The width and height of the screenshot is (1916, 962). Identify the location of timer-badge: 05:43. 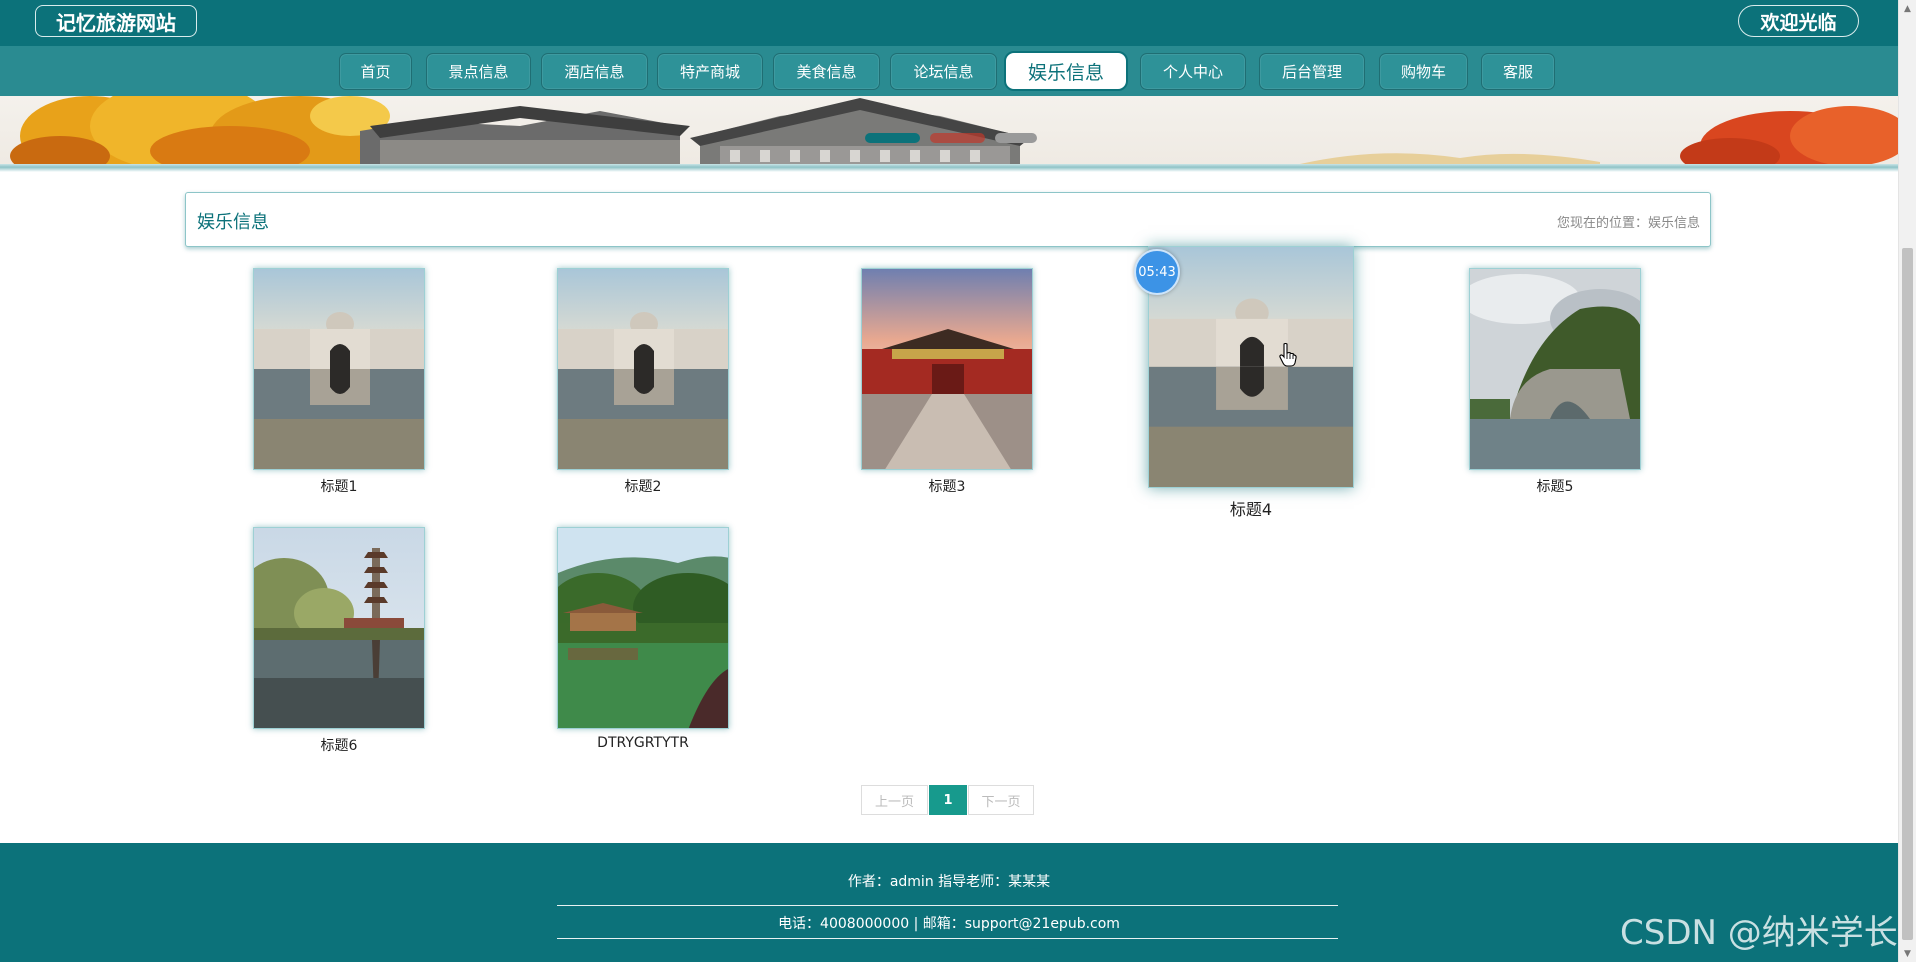
(1157, 272).